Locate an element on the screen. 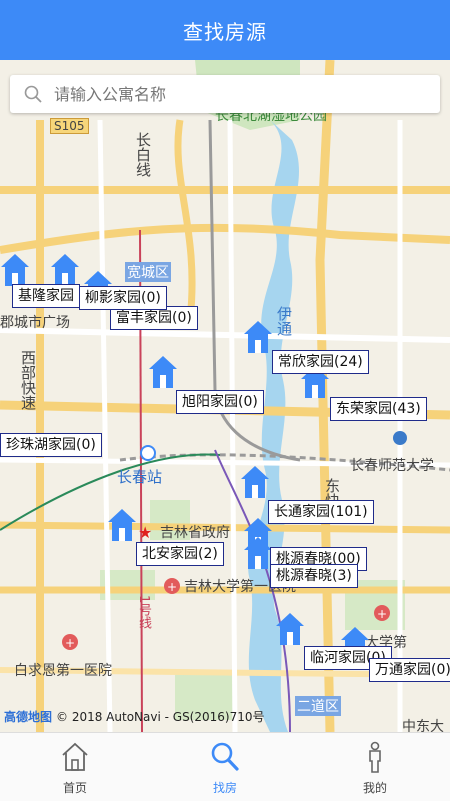 The height and width of the screenshot is (801, 450). metro-label-line1: 1号线 is located at coordinates (143, 612).